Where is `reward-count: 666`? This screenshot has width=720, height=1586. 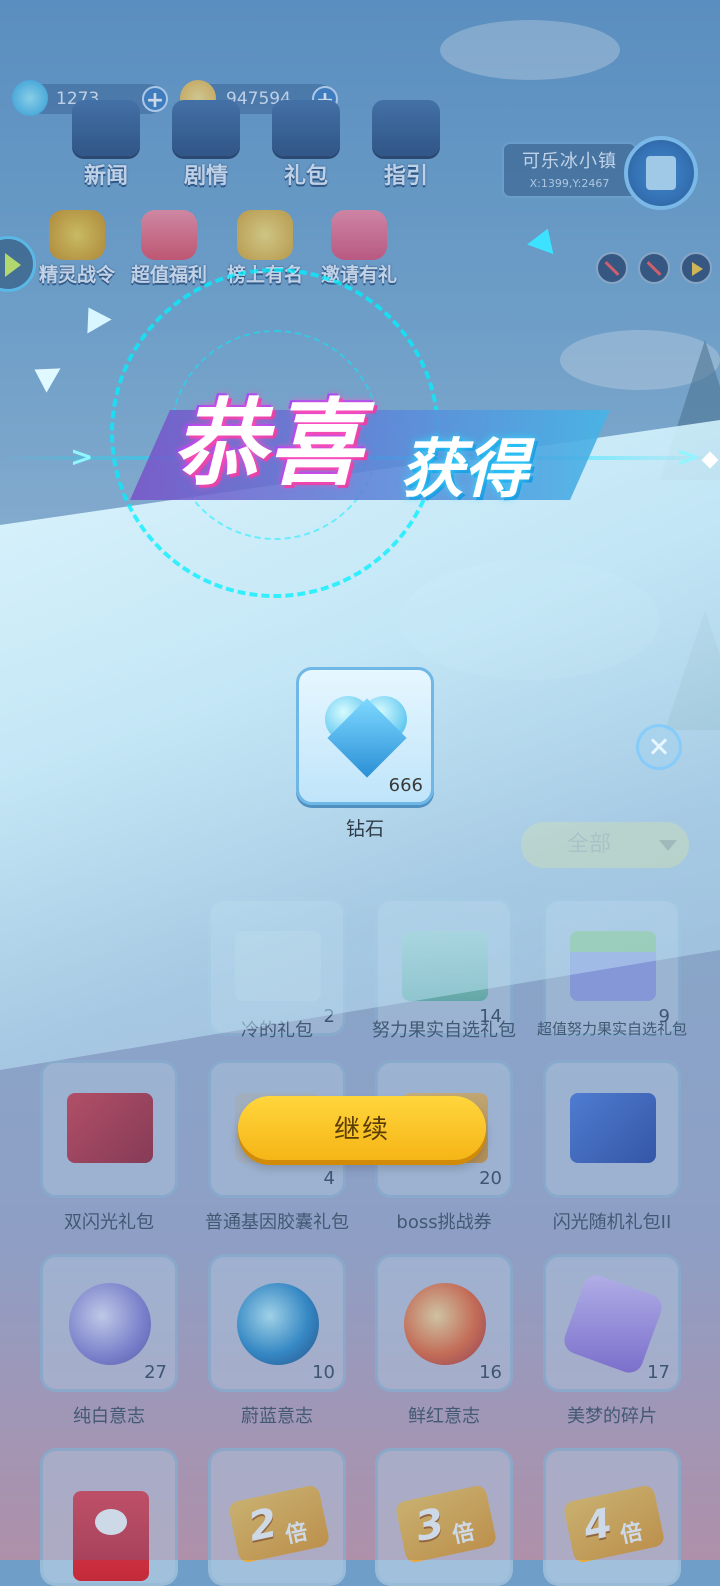
reward-count: 666 is located at coordinates (405, 785).